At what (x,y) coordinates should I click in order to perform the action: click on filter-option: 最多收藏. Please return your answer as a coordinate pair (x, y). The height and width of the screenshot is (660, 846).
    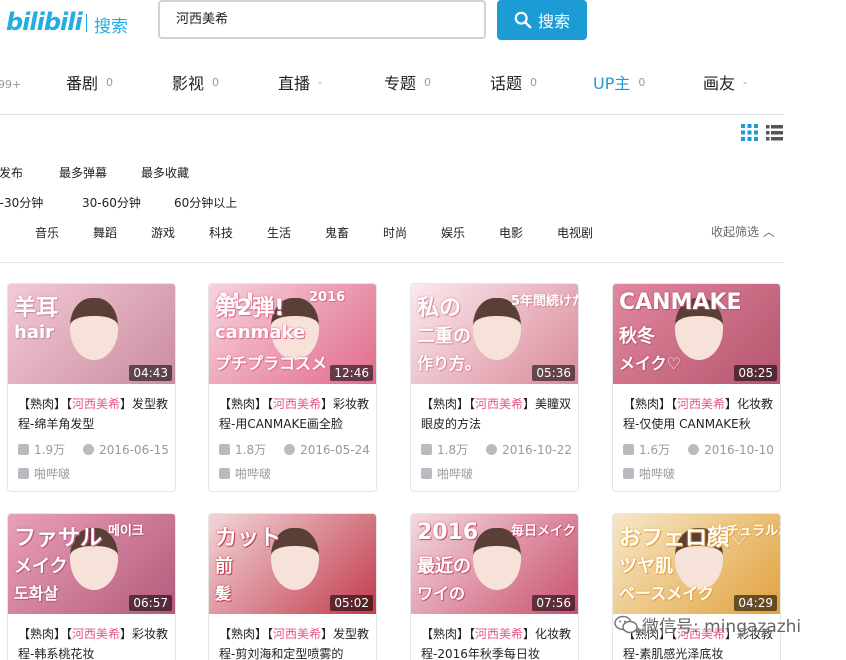
    Looking at the image, I should click on (165, 172).